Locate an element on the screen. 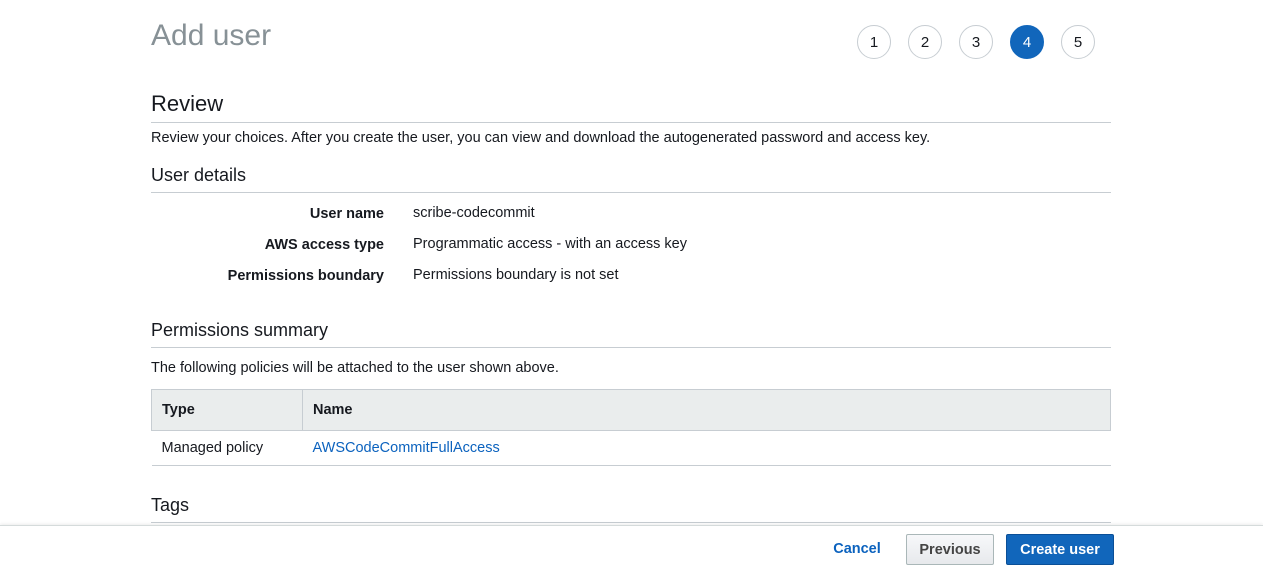 This screenshot has height=572, width=1263. policy-name-link: AWSCodeCommitFullAccess is located at coordinates (406, 448).